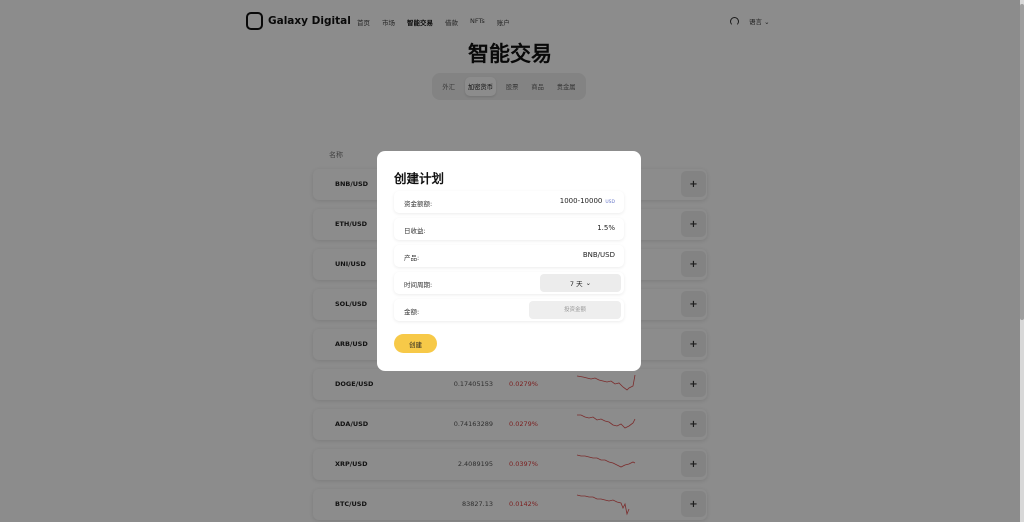 The width and height of the screenshot is (1024, 522). I want to click on product-value: BNB/USD, so click(598, 255).